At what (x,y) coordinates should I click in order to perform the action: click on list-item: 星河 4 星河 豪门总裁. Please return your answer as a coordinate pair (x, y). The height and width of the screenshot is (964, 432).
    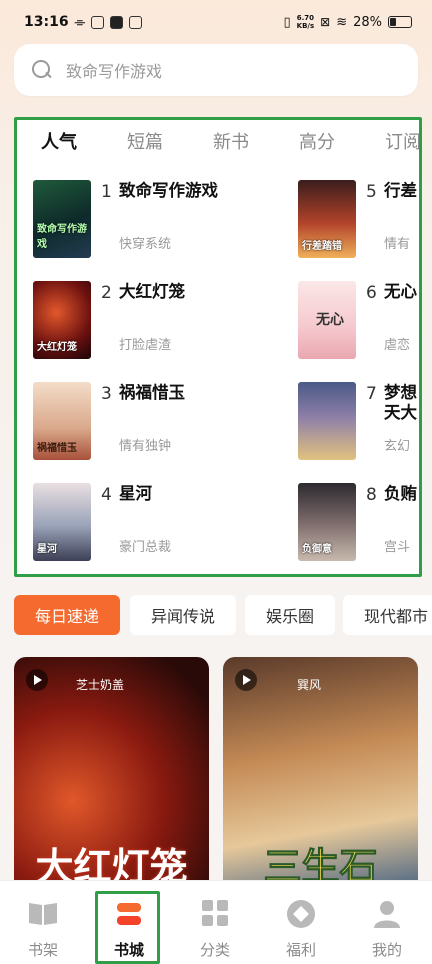
    Looking at the image, I should click on (133, 523).